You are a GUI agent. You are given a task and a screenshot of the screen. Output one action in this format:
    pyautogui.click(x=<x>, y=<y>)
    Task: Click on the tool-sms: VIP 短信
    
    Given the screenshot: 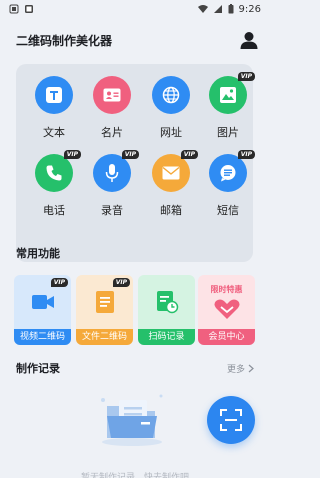 What is the action you would take?
    pyautogui.click(x=228, y=191)
    